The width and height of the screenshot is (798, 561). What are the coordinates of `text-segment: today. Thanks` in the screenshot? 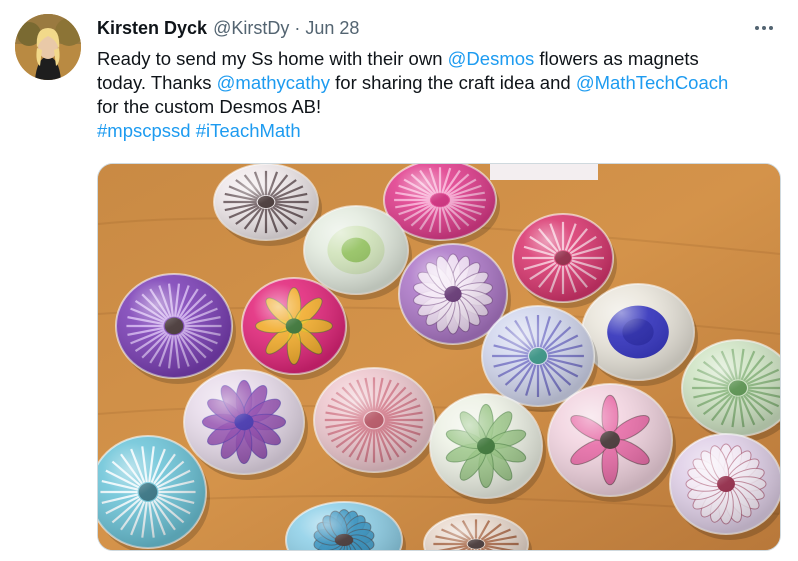 It's located at (157, 82).